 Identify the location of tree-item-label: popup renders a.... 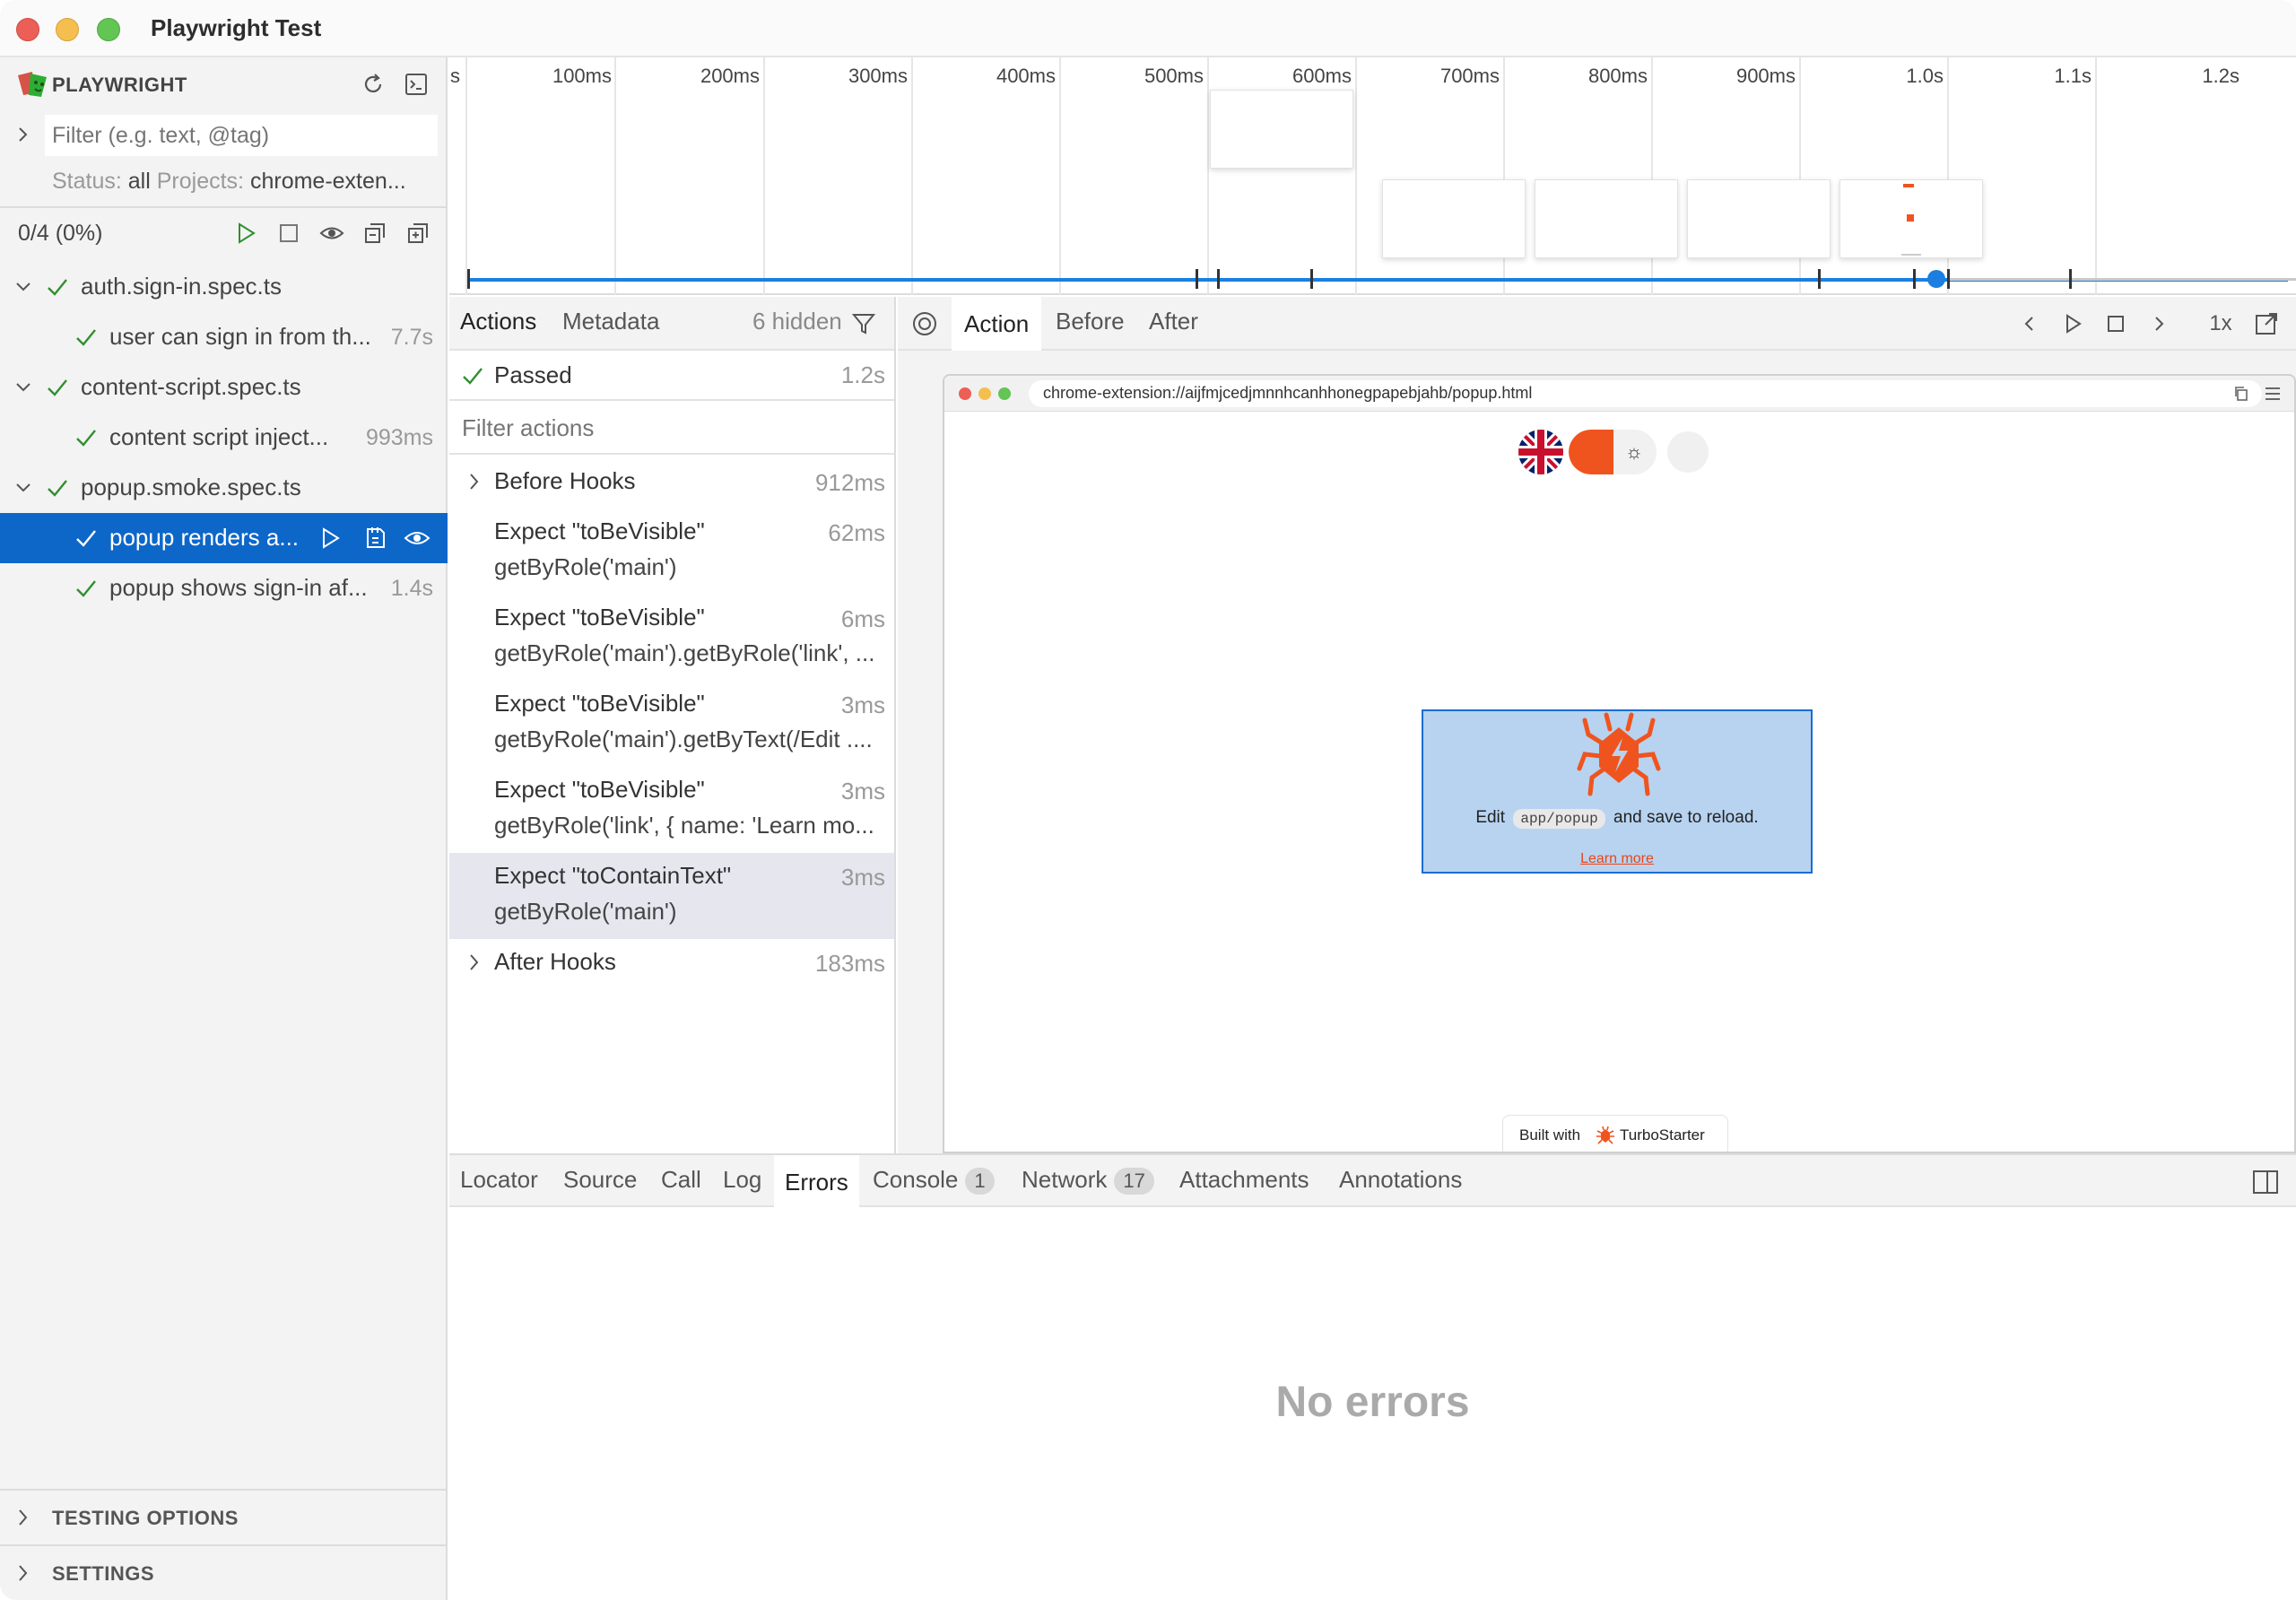
(204, 537).